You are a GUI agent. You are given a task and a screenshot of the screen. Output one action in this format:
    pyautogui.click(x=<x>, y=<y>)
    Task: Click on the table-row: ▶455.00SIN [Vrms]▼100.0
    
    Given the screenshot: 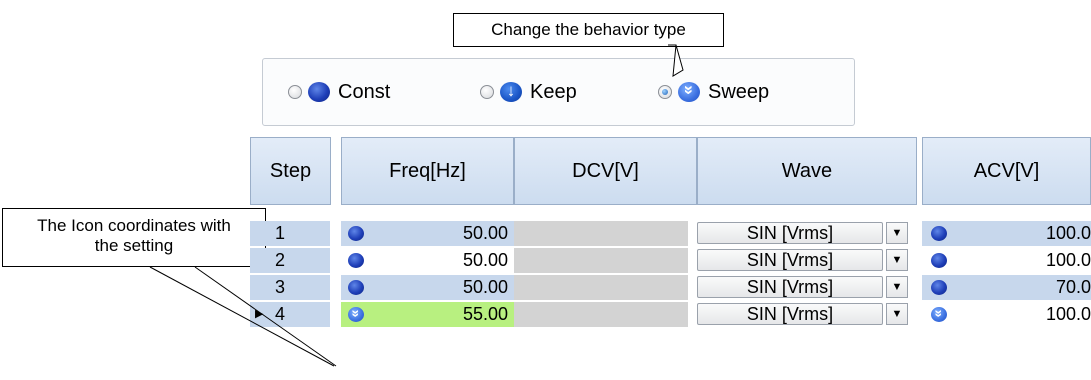 What is the action you would take?
    pyautogui.click(x=670, y=314)
    